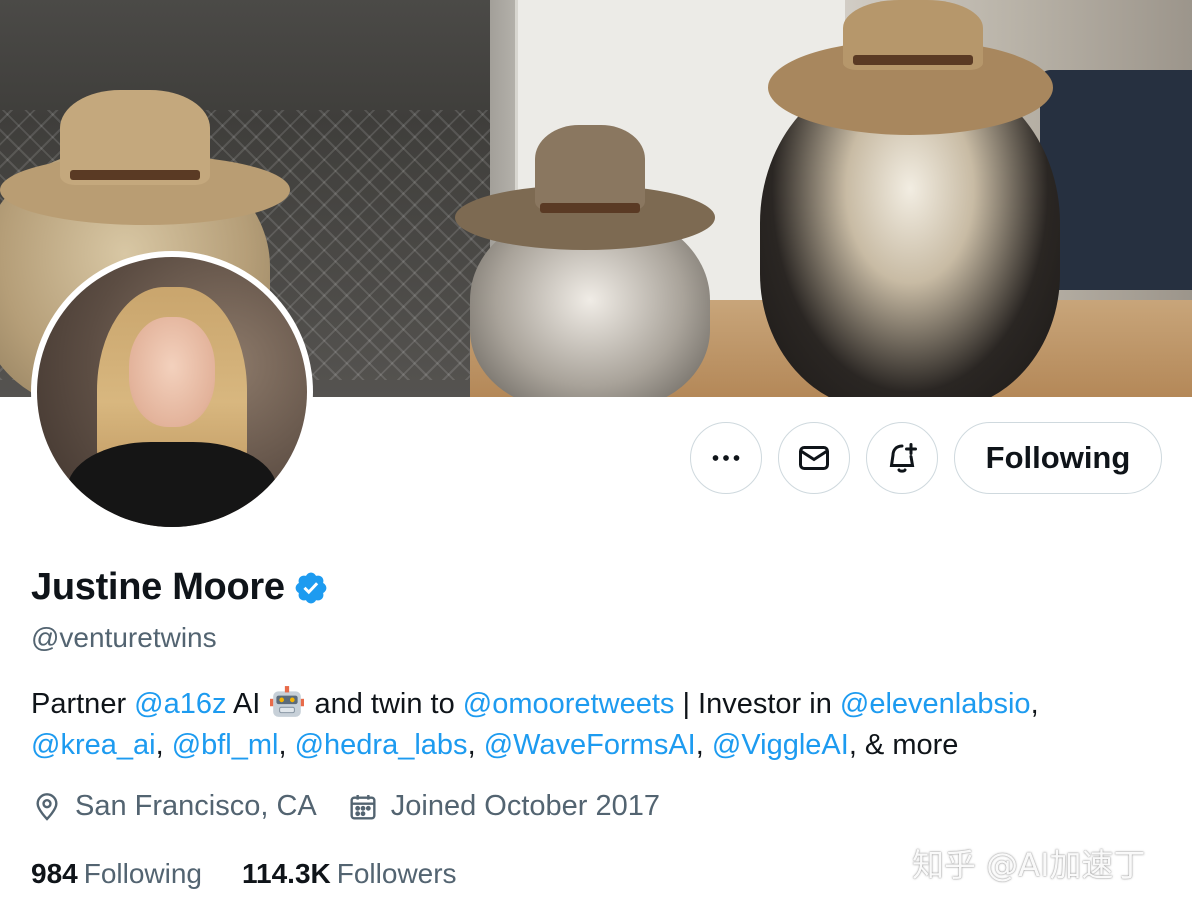 Image resolution: width=1192 pixels, height=906 pixels. What do you see at coordinates (54, 873) in the screenshot?
I see `following-count: 984` at bounding box center [54, 873].